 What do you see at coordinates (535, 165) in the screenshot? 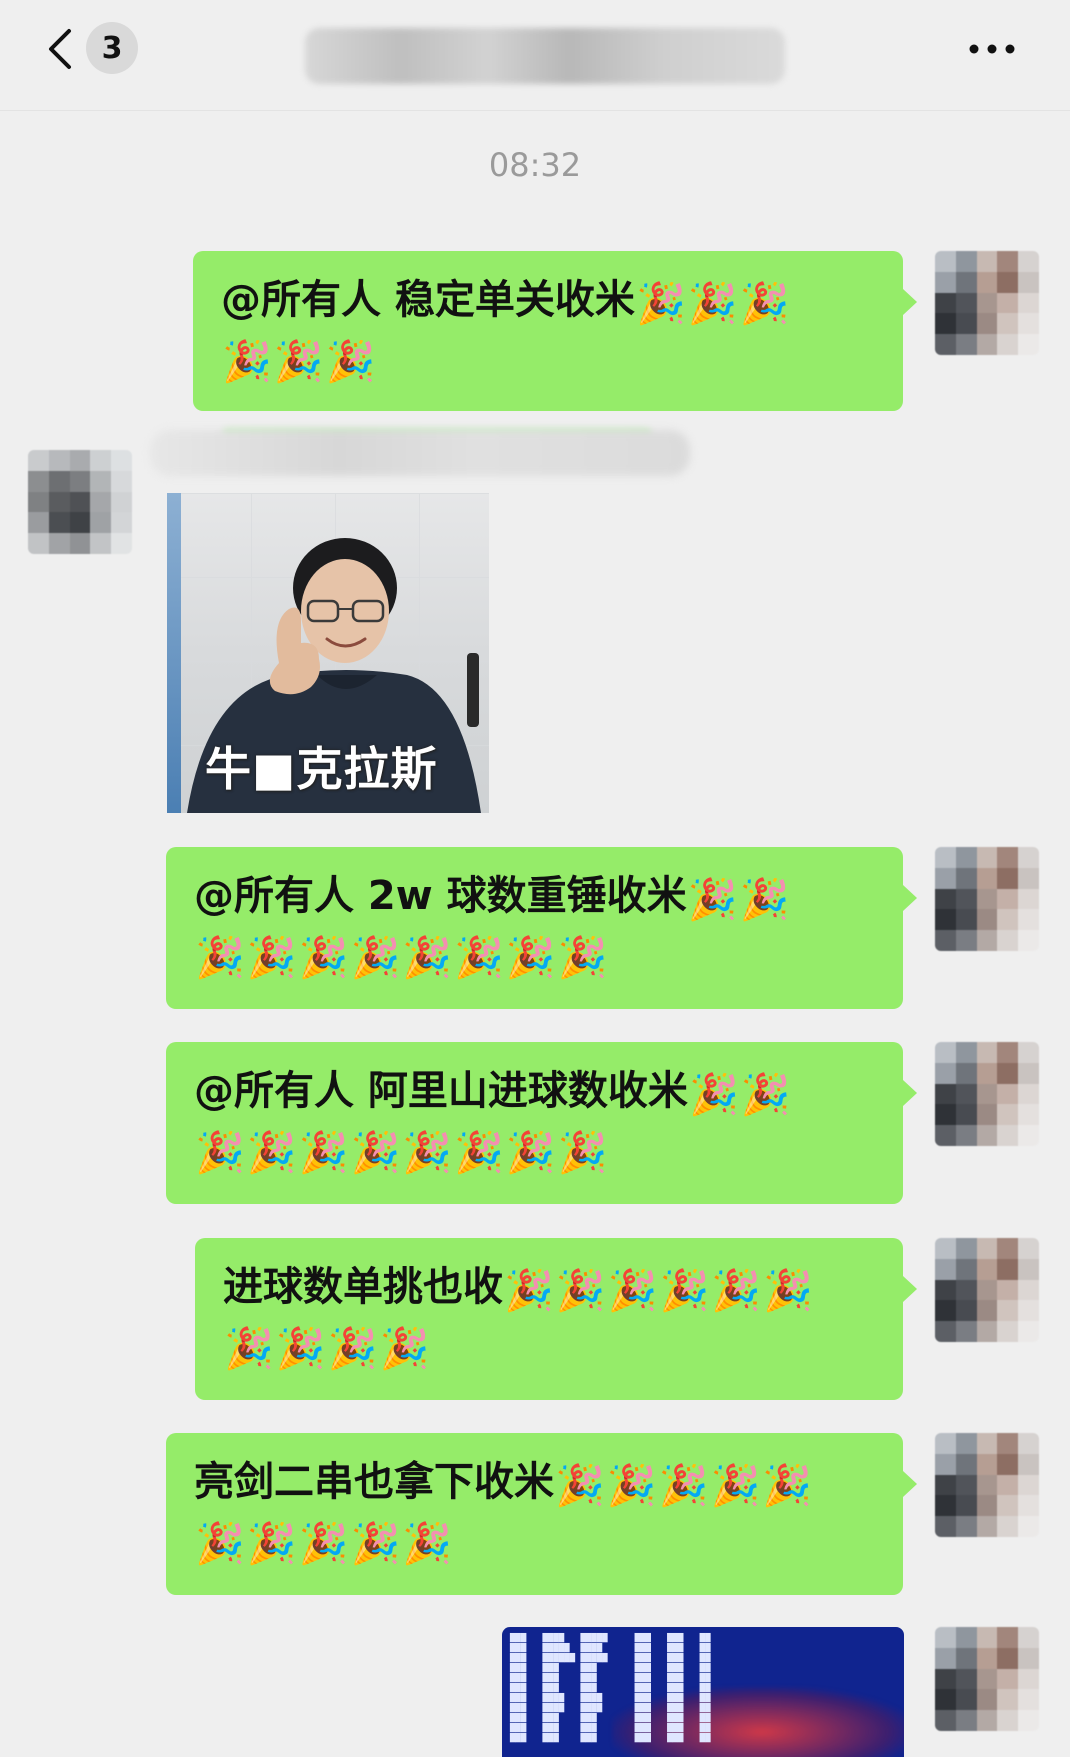
I see `message-timestamp: 08:32` at bounding box center [535, 165].